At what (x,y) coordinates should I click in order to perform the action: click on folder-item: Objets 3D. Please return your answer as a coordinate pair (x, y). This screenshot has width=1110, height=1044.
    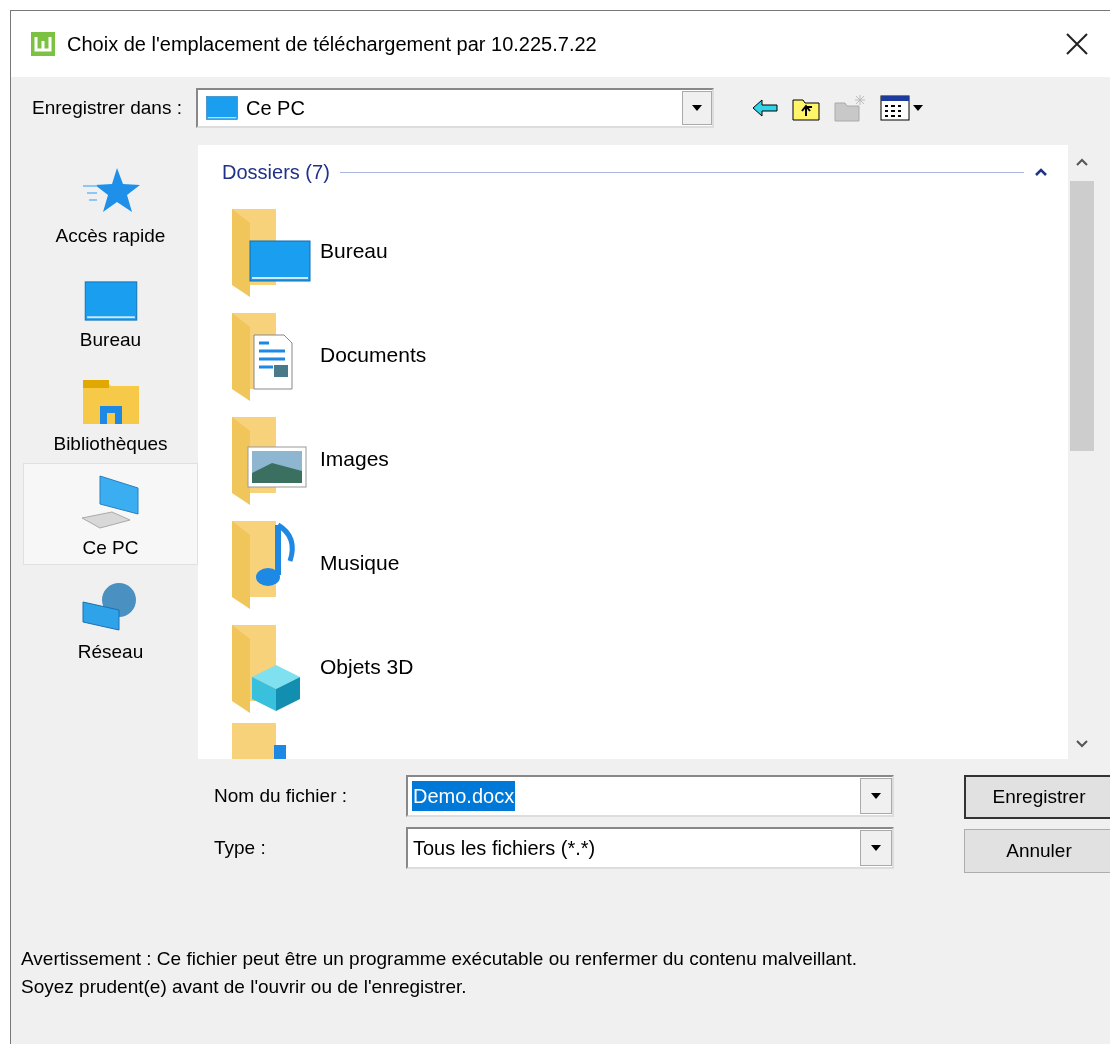
    Looking at the image, I should click on (645, 667).